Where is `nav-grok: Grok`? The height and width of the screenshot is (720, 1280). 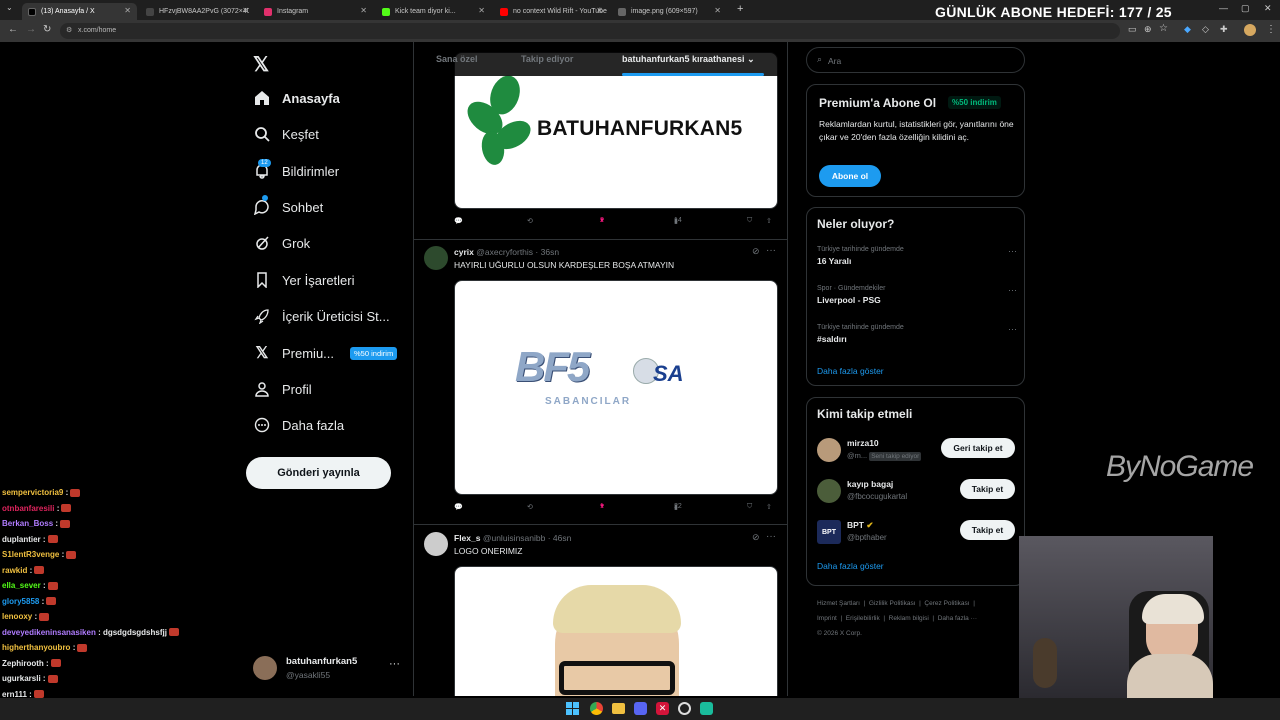 nav-grok: Grok is located at coordinates (281, 243).